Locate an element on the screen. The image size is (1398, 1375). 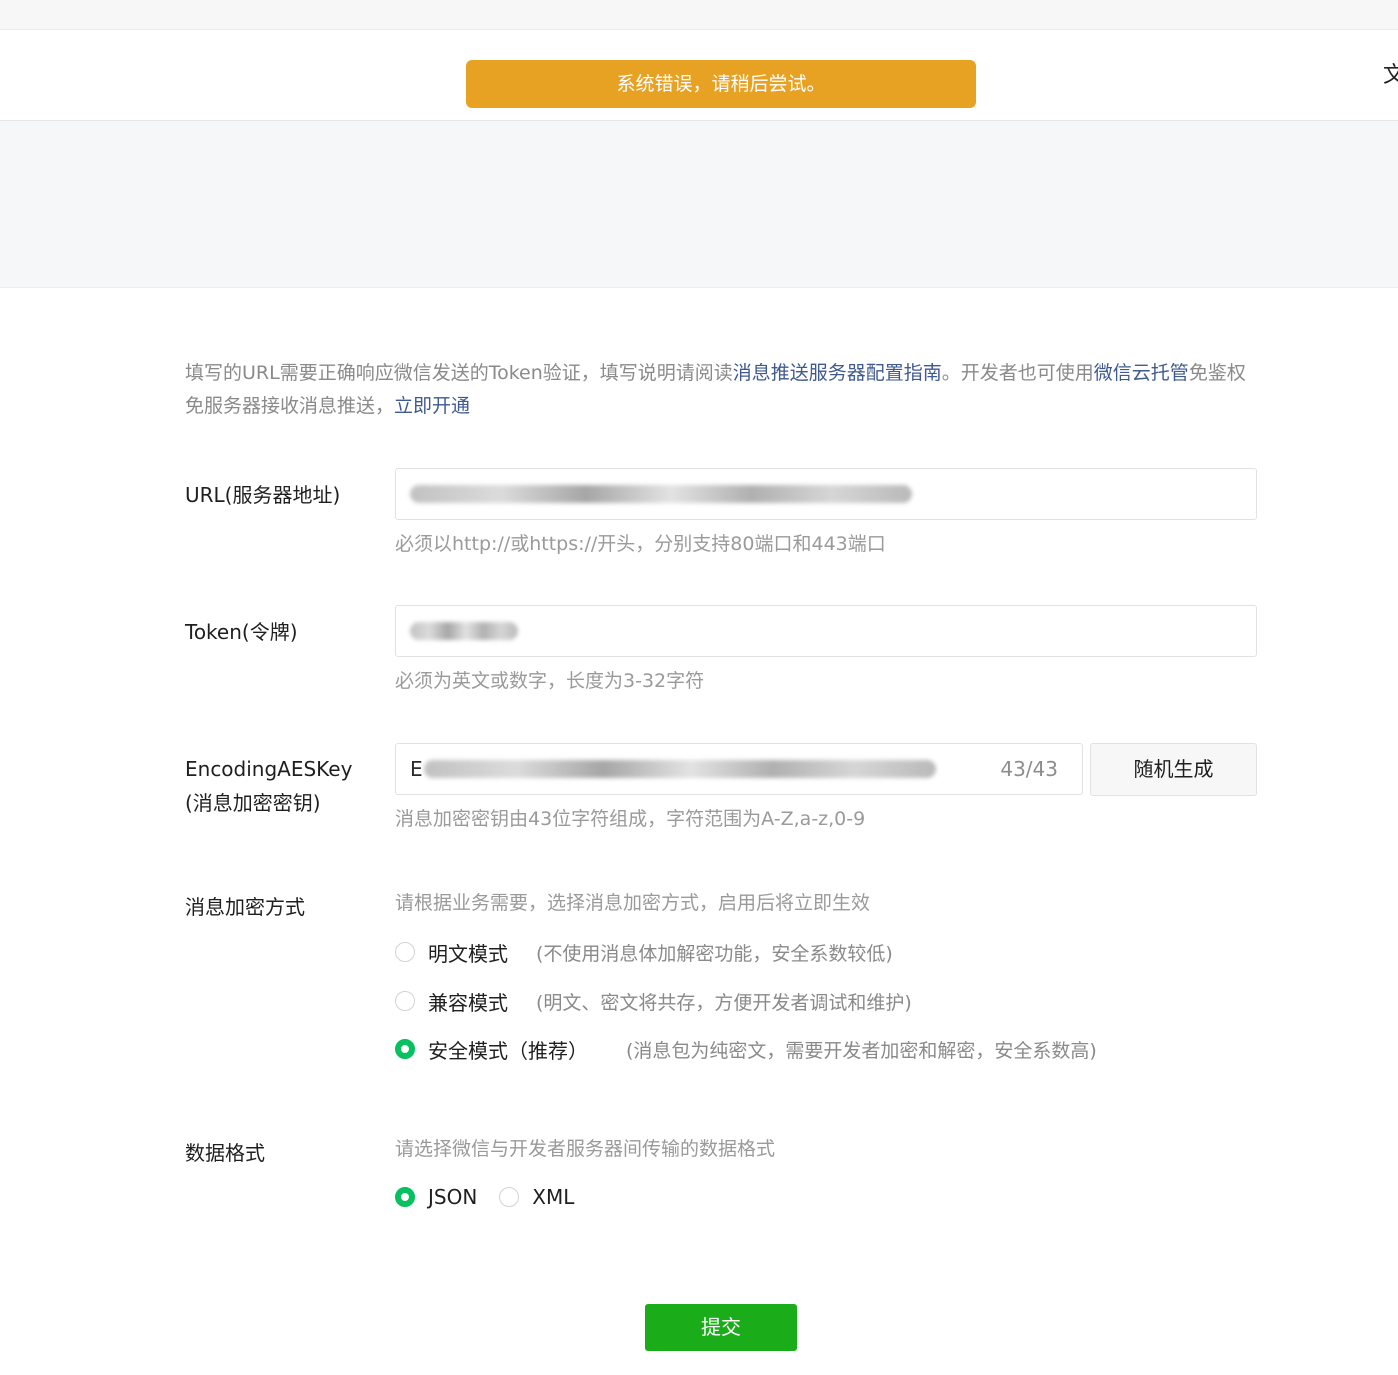
intro-text-part2: 。开发者也可使用 is located at coordinates (1017, 373).